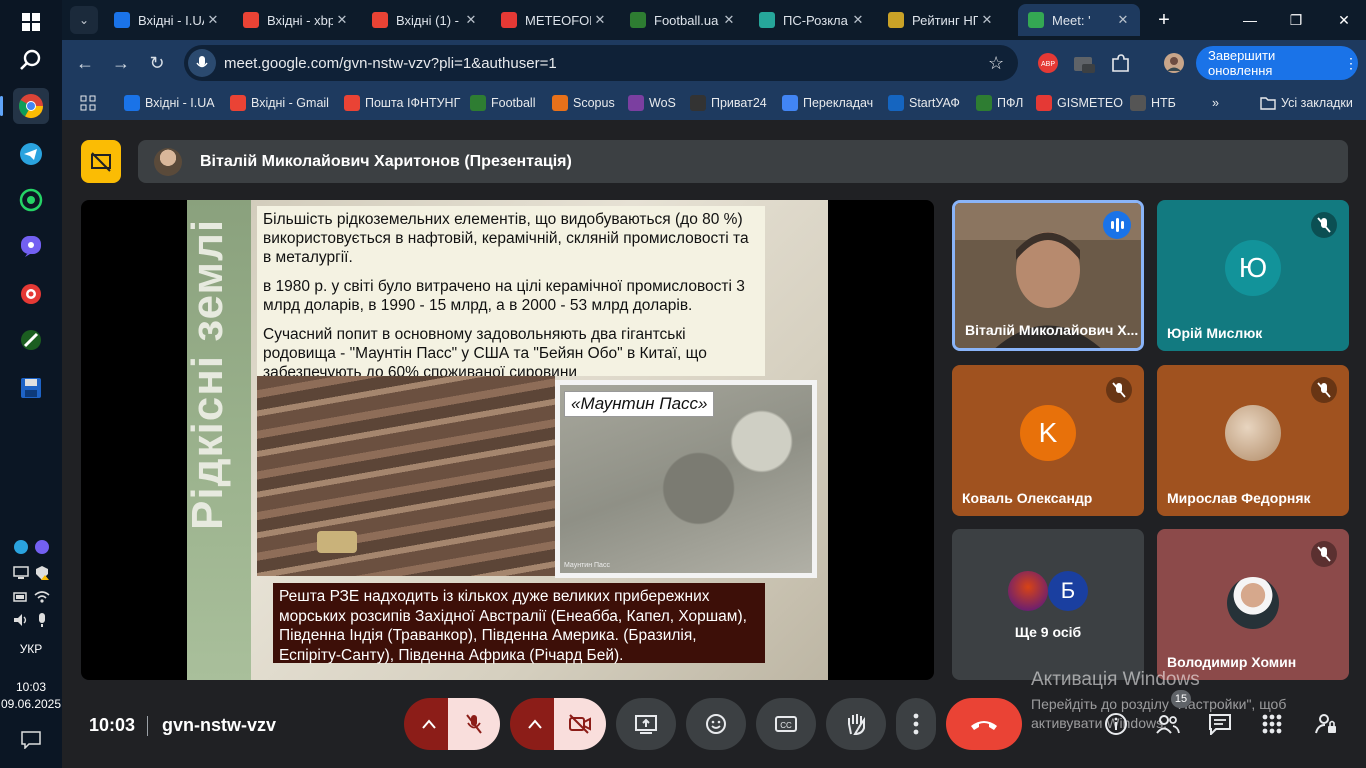 The width and height of the screenshot is (1366, 768). Describe the element at coordinates (554, 20) in the screenshot. I see `tab-4: METEOFOR✕` at that location.